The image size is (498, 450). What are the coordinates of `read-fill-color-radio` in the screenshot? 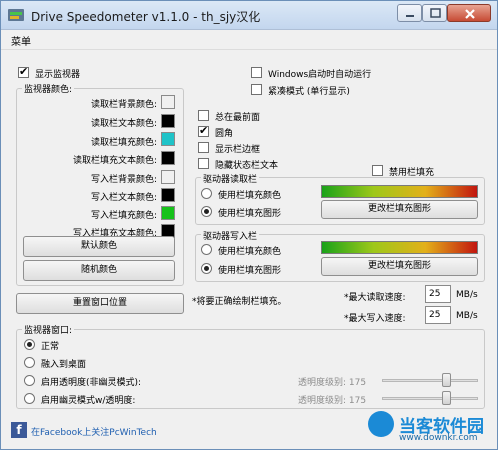 It's located at (206, 193).